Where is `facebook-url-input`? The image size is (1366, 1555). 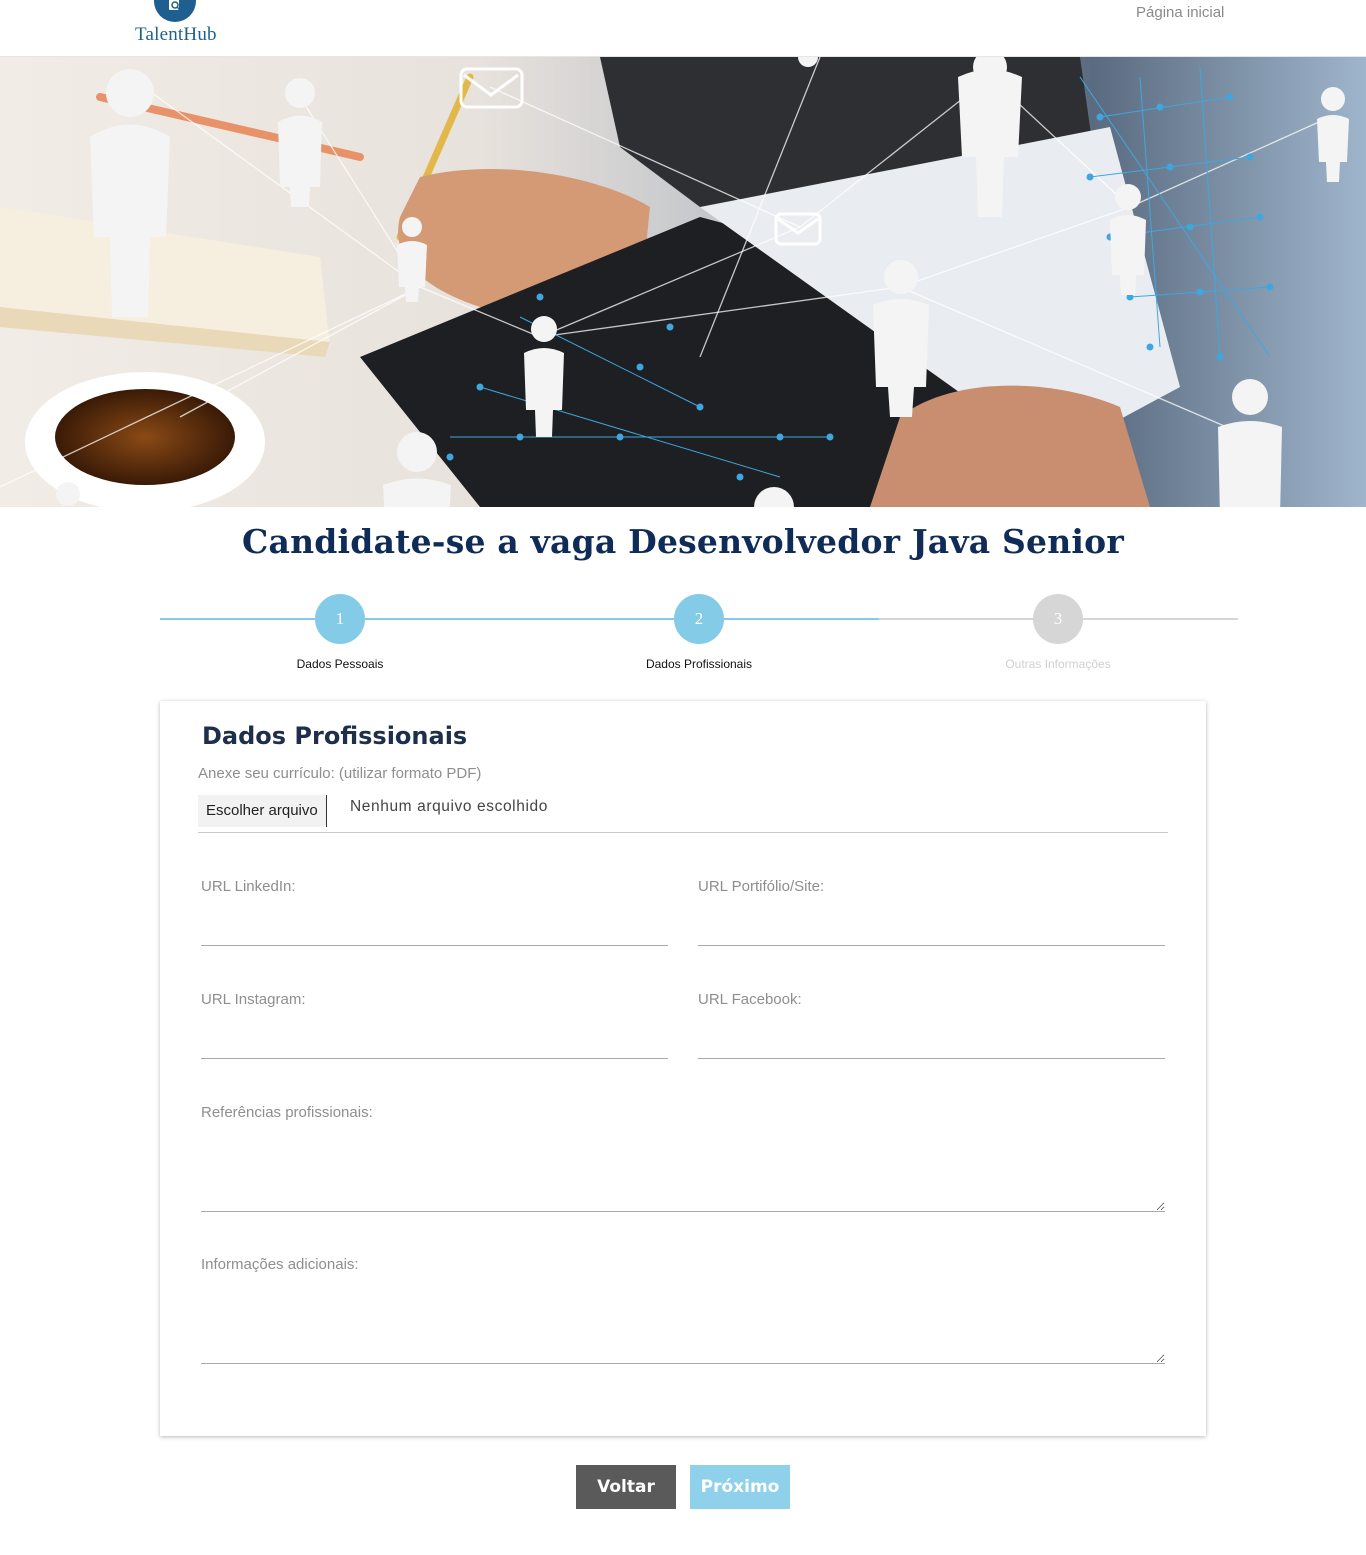
facebook-url-input is located at coordinates (931, 1044).